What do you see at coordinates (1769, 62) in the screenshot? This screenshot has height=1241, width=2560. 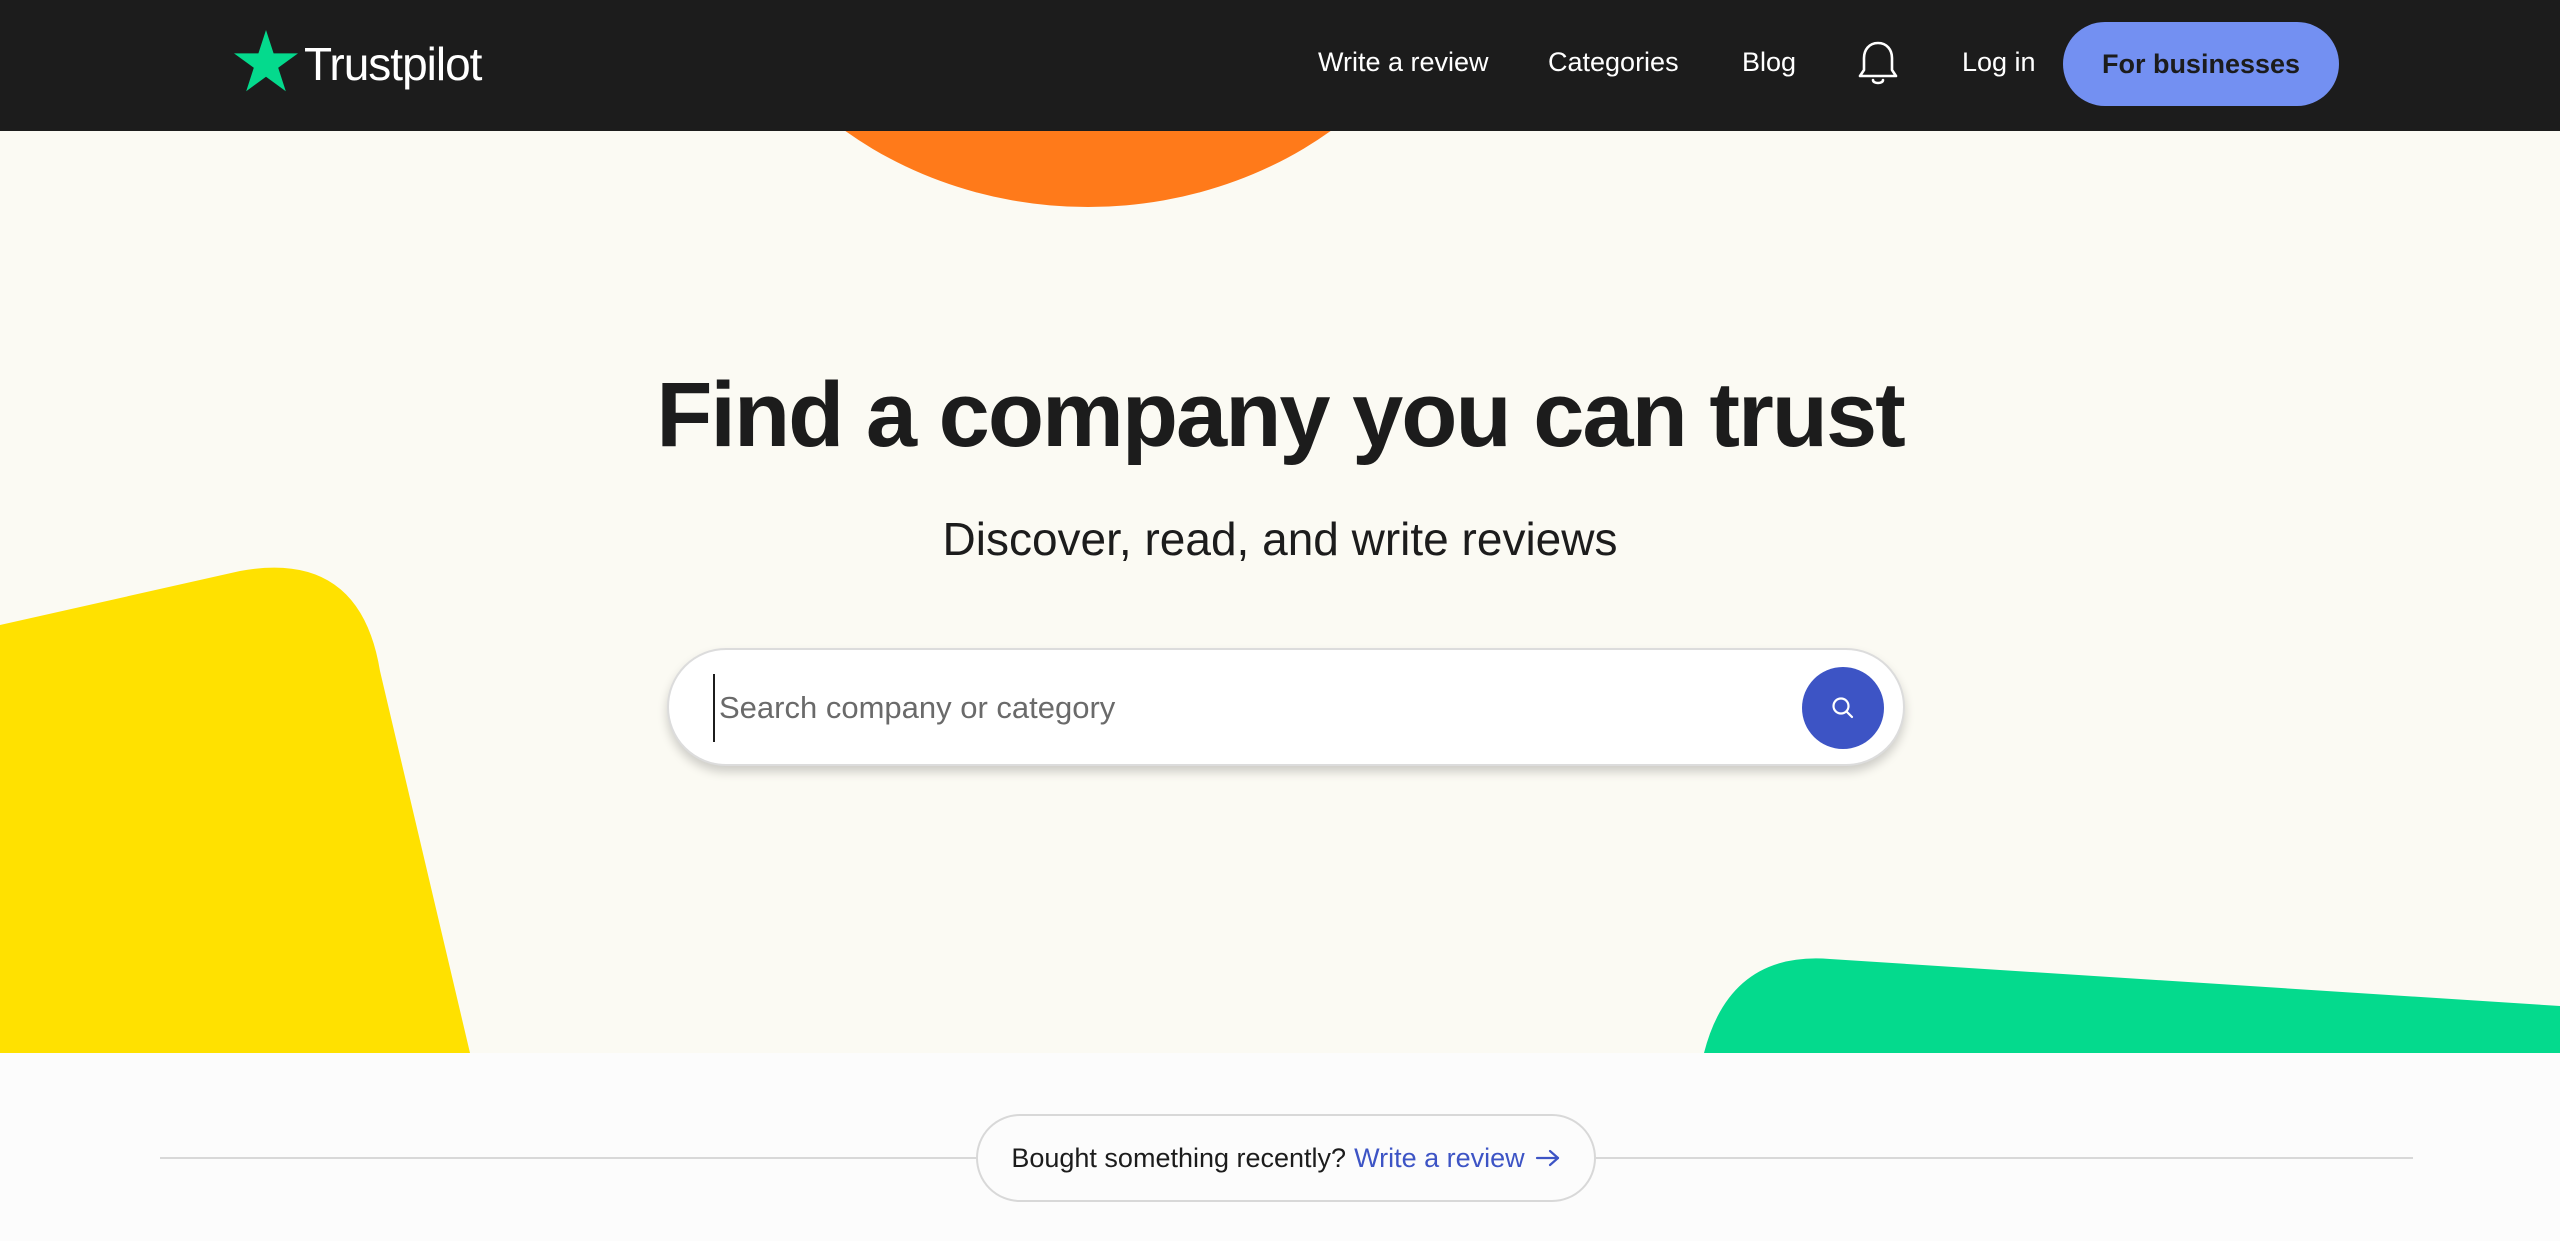 I see `nav-blog-link: Blog` at bounding box center [1769, 62].